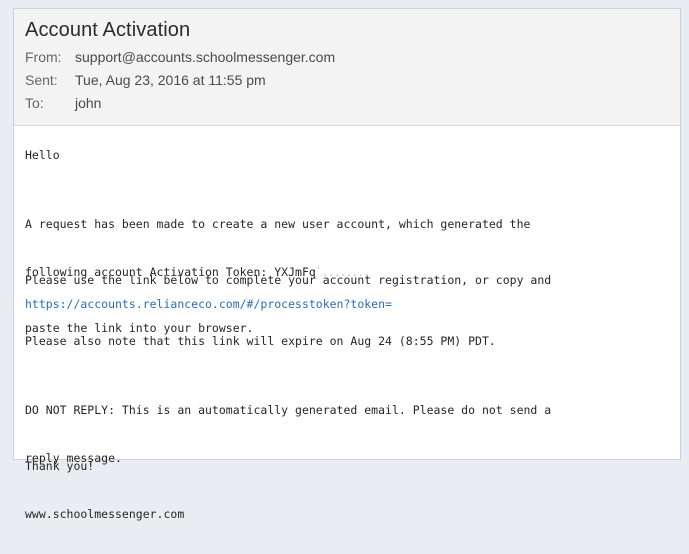 The width and height of the screenshot is (689, 554). Describe the element at coordinates (88, 103) in the screenshot. I see `to-value: john` at that location.